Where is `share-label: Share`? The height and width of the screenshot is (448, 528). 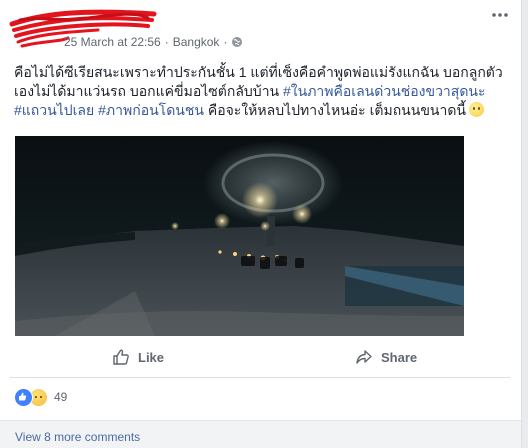 share-label: Share is located at coordinates (399, 357).